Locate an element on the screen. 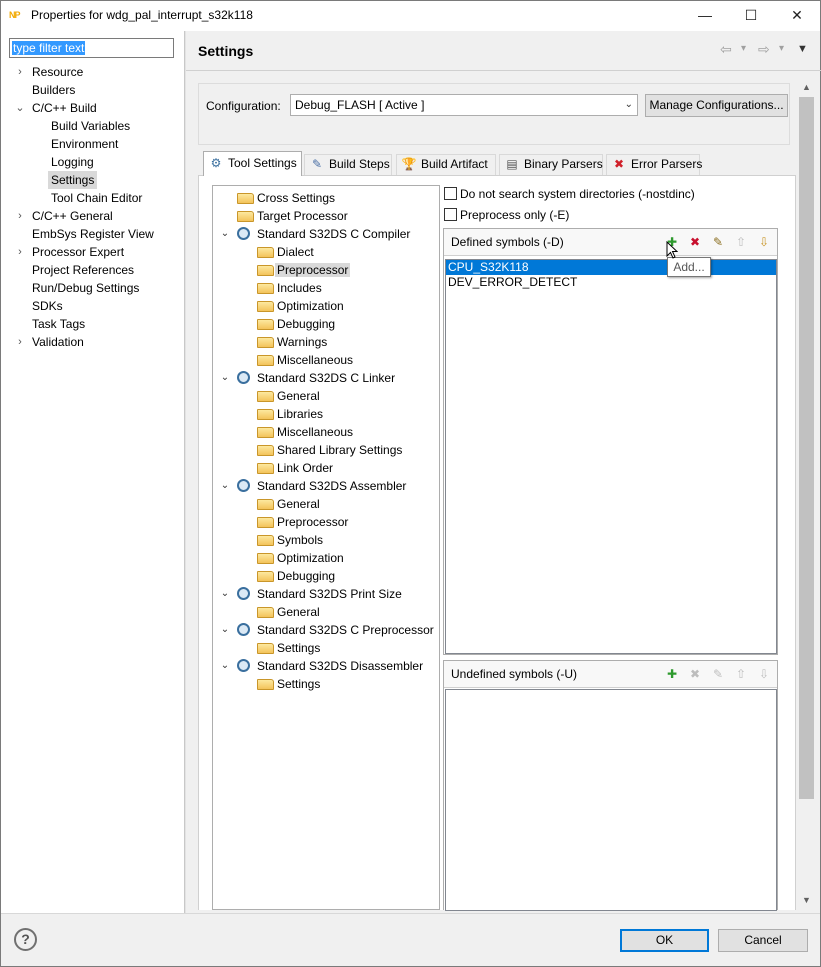  tree-item-dialect: Dialect is located at coordinates (285, 252).